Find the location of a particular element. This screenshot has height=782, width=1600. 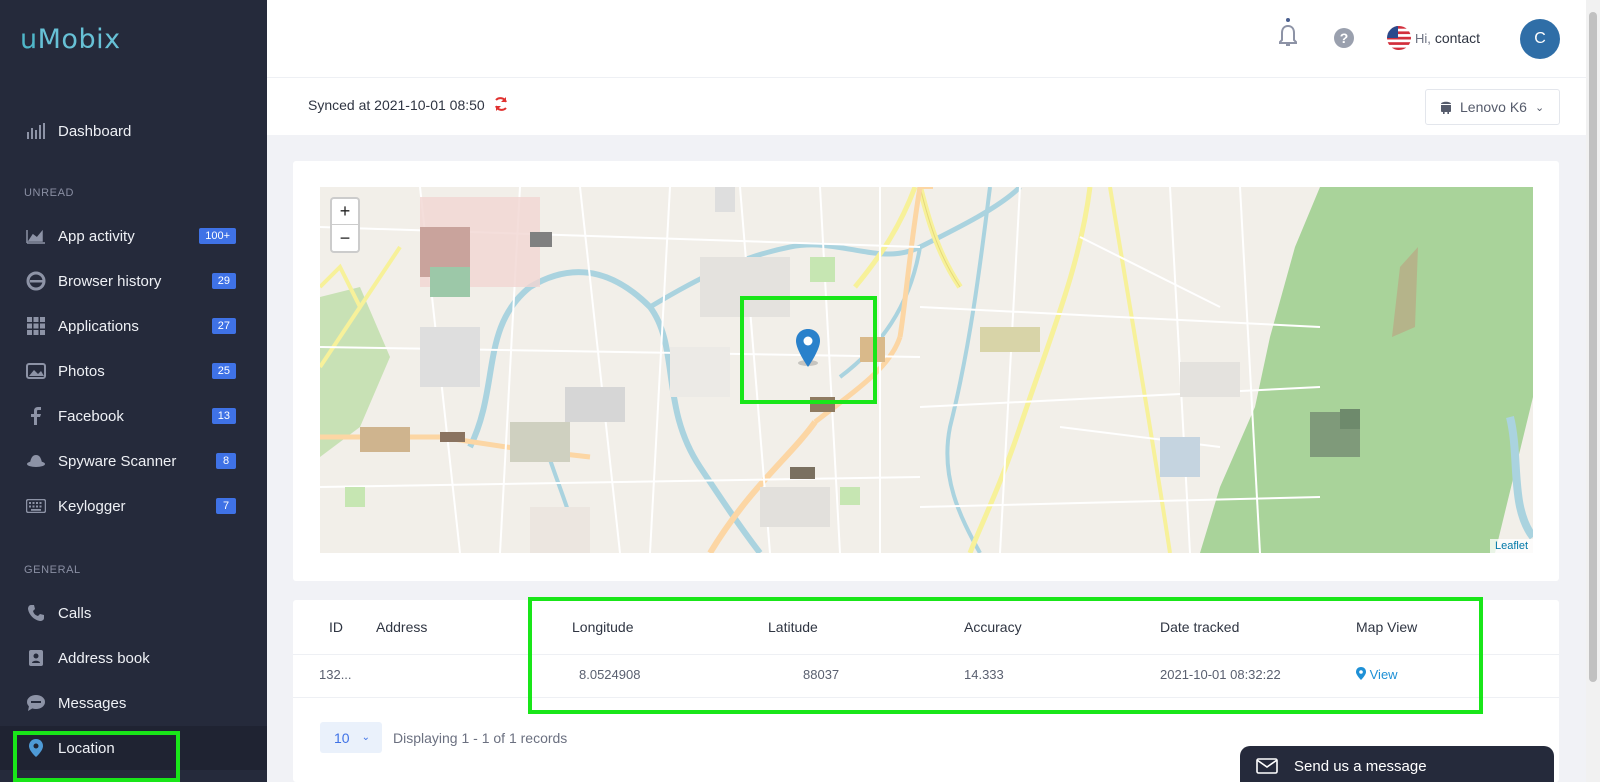

sidebar-item-facebook: Facebook 13 is located at coordinates (133, 416).